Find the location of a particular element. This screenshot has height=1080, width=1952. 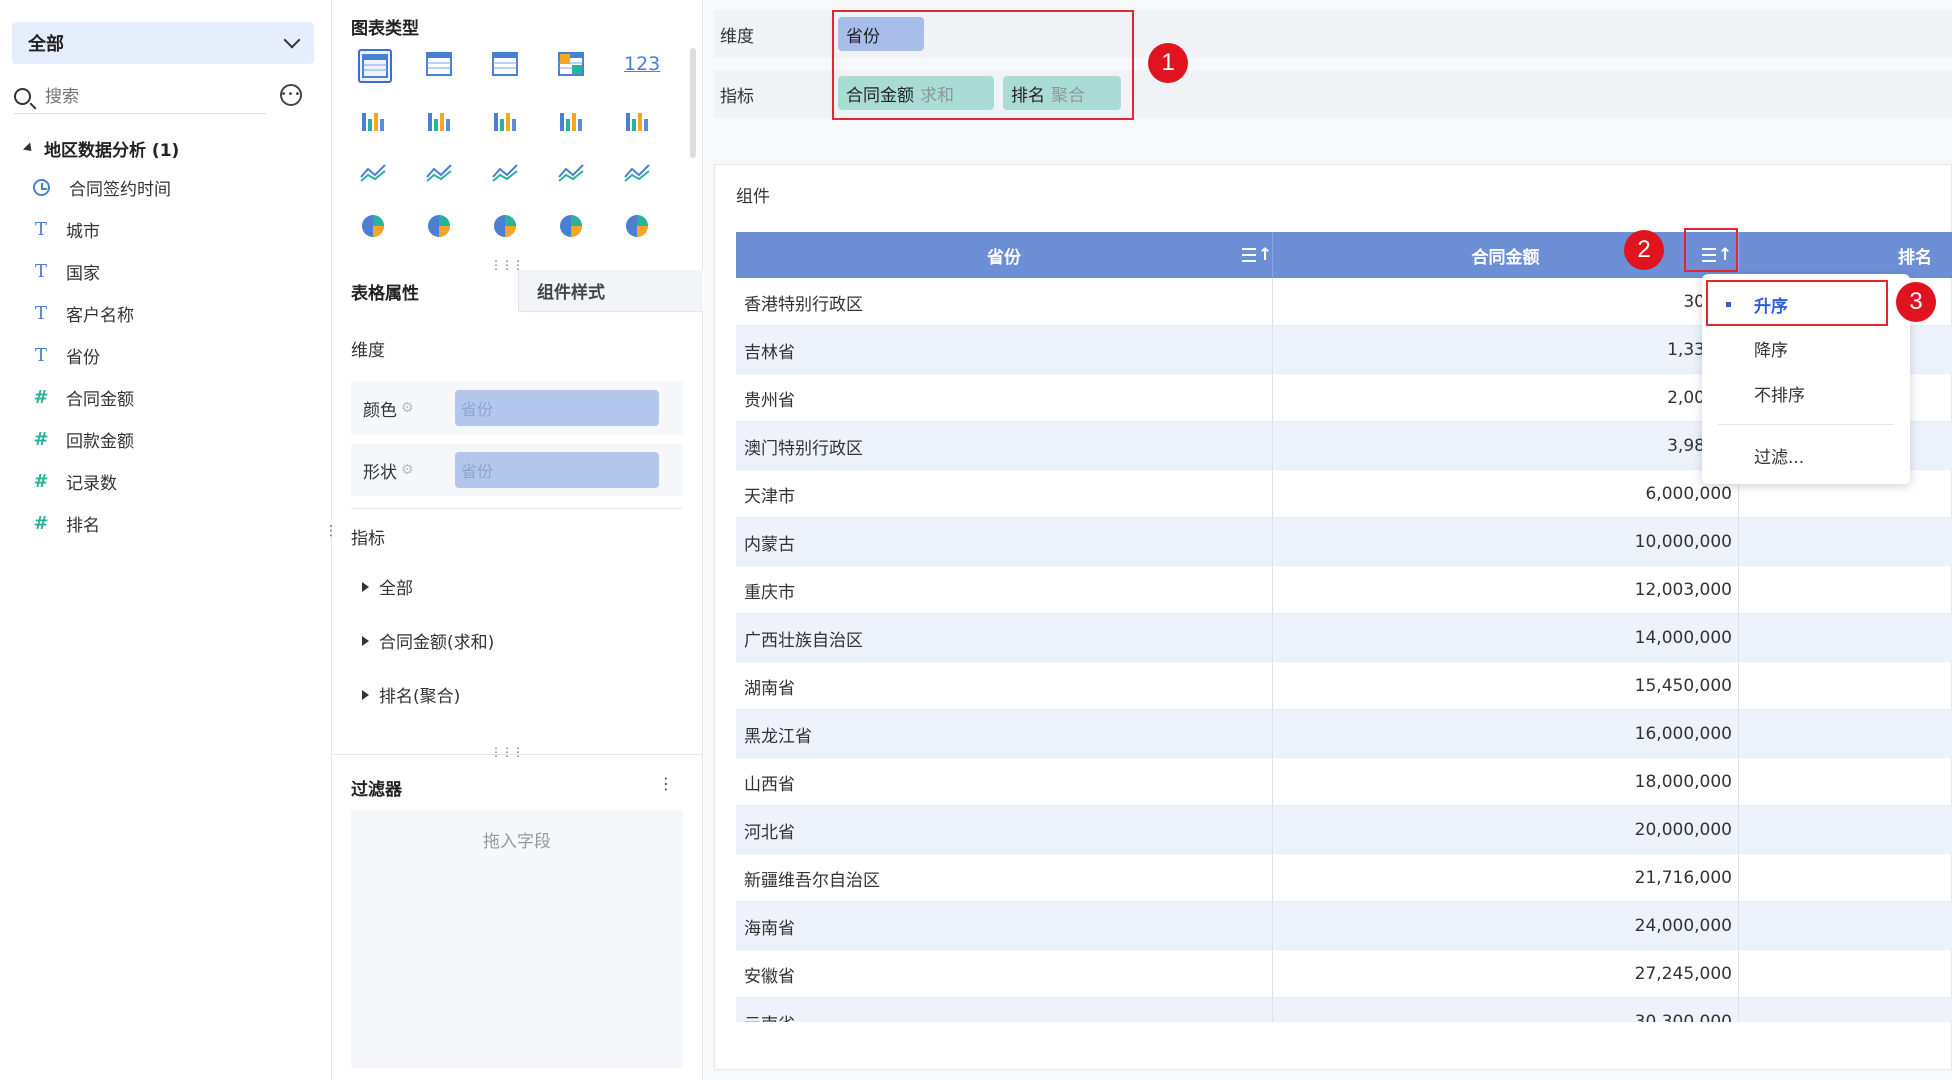

field-label: 记录数 is located at coordinates (91, 483).